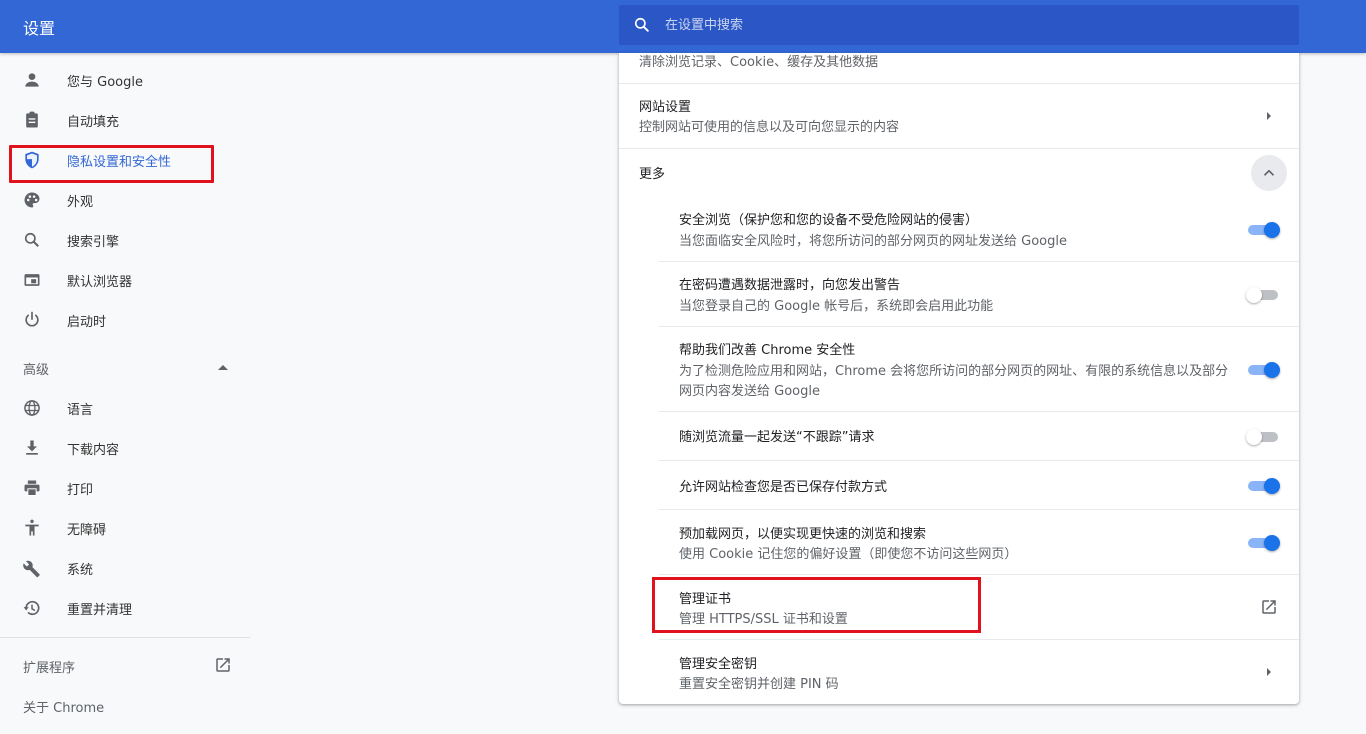 The image size is (1366, 734). I want to click on browser-icon, so click(32, 280).